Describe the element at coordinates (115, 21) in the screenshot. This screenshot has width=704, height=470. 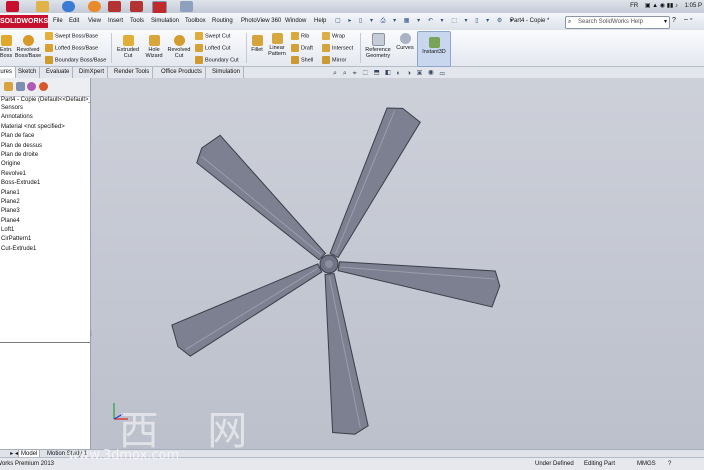
I see `menu-insert: Insert` at that location.